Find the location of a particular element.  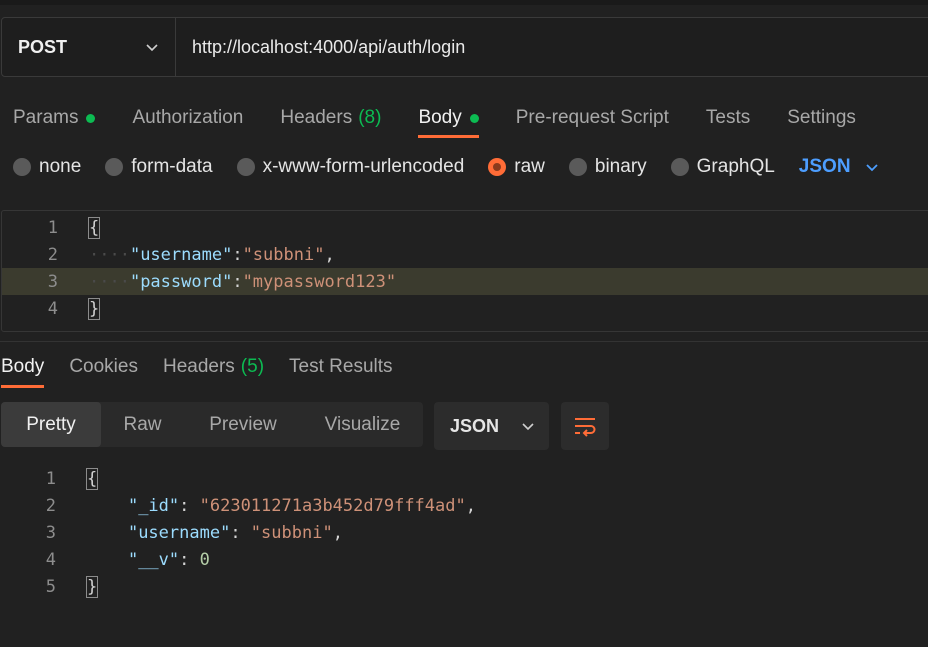

radio-urlencoded: x-www-form-urlencoded is located at coordinates (350, 167).